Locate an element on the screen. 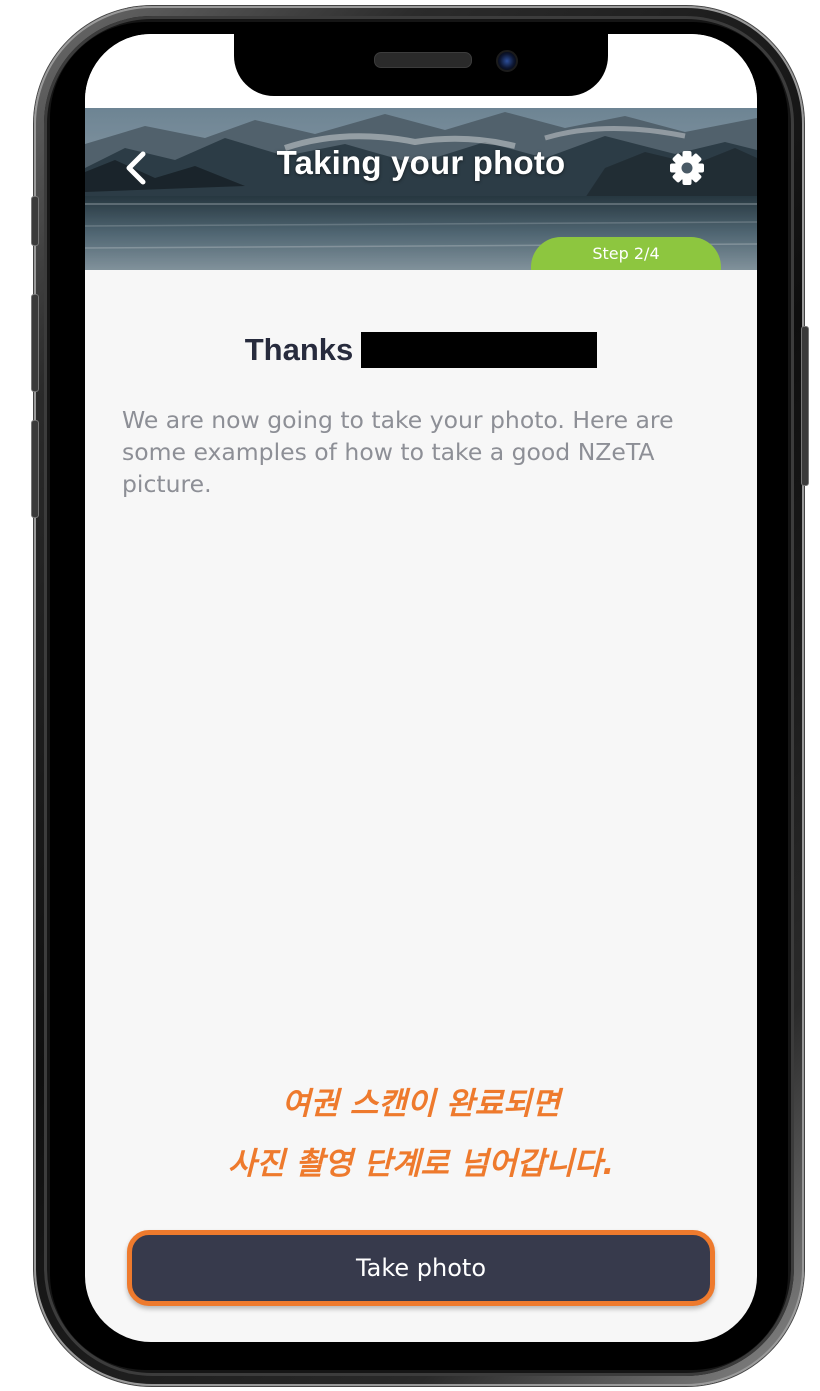 The height and width of the screenshot is (1391, 820). take-photo-label: Take photo is located at coordinates (421, 1268).